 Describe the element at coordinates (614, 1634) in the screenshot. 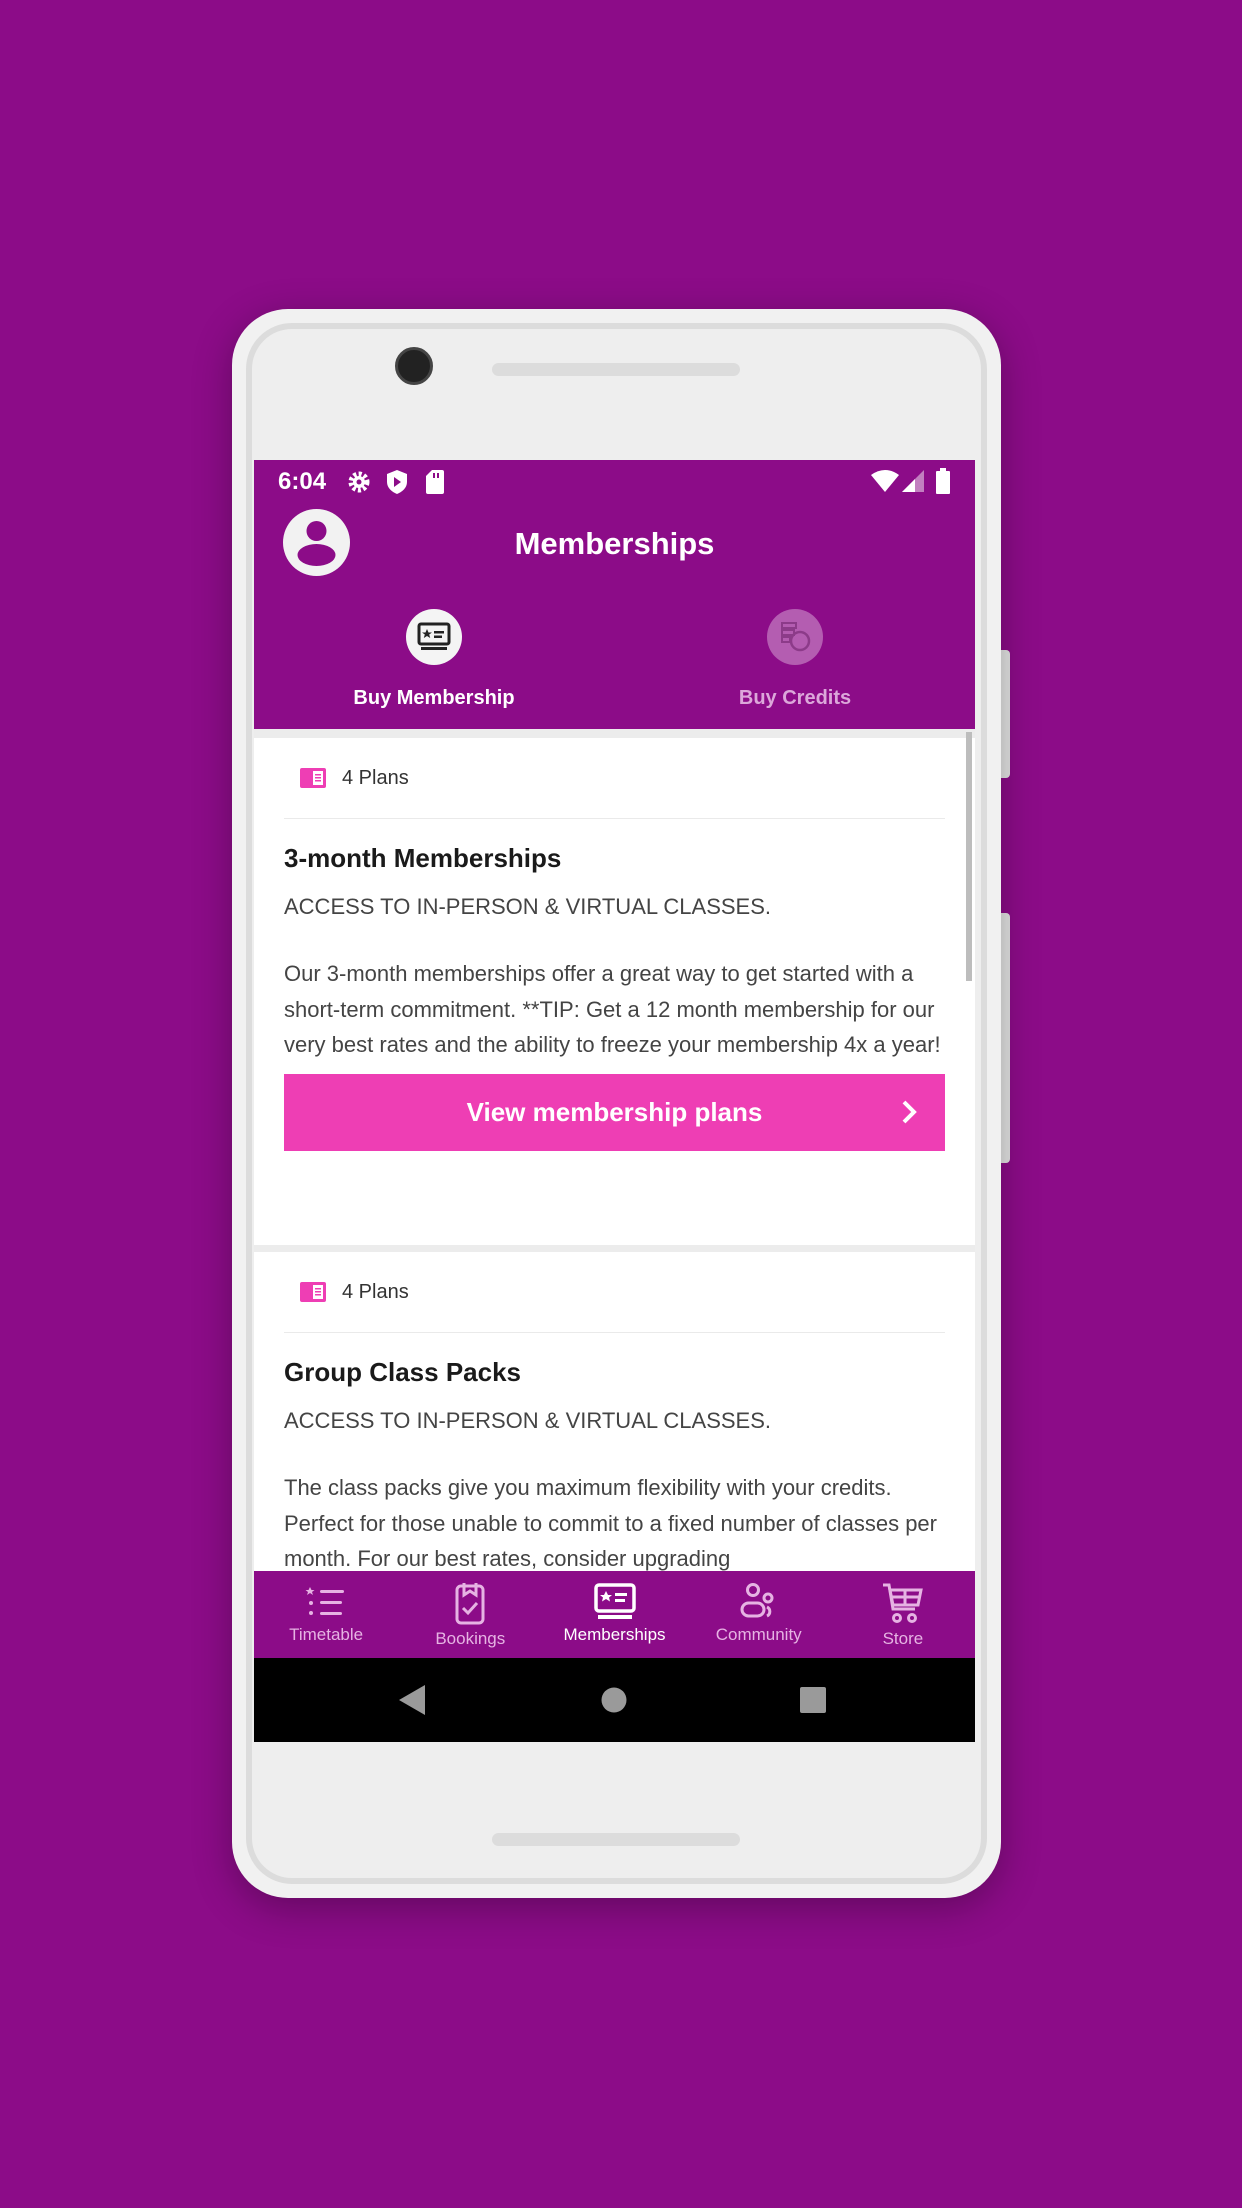

I see `nav-label: Memberships` at that location.